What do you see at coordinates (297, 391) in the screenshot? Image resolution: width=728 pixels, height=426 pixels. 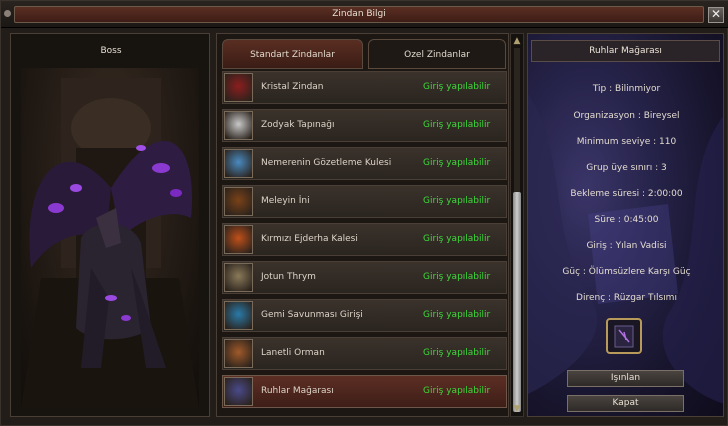 I see `dungeon-name: Ruhlar Mağarası` at bounding box center [297, 391].